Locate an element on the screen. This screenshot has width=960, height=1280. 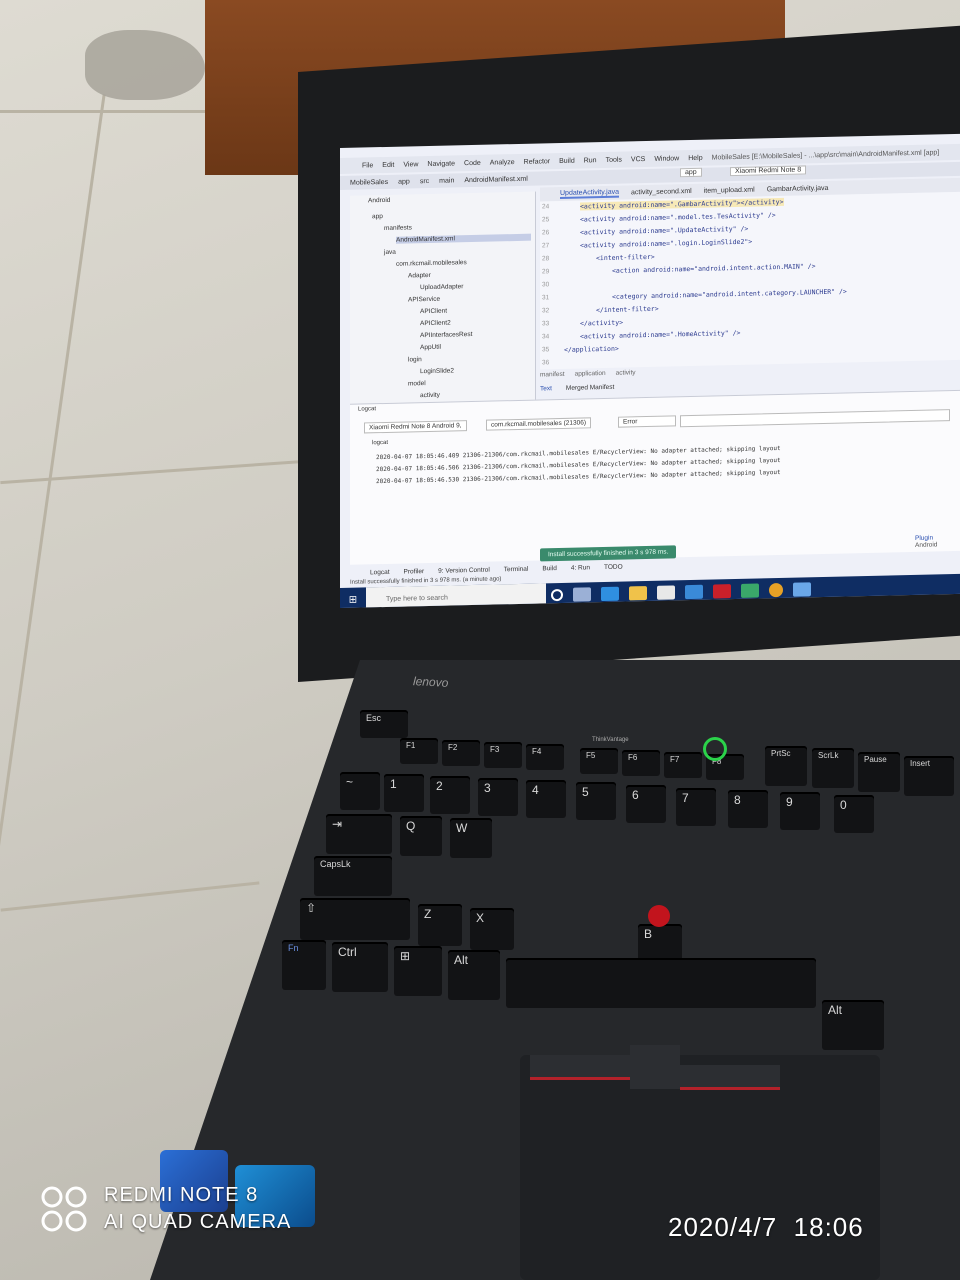
tree-item: APIClient is located at coordinates (433, 312).